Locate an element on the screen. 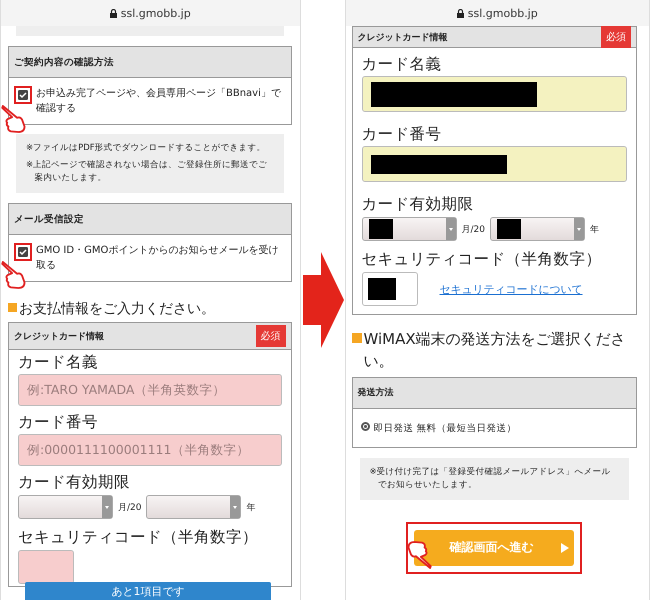 This screenshot has height=600, width=650. security-code-link: セキュリティコードについて is located at coordinates (511, 289).